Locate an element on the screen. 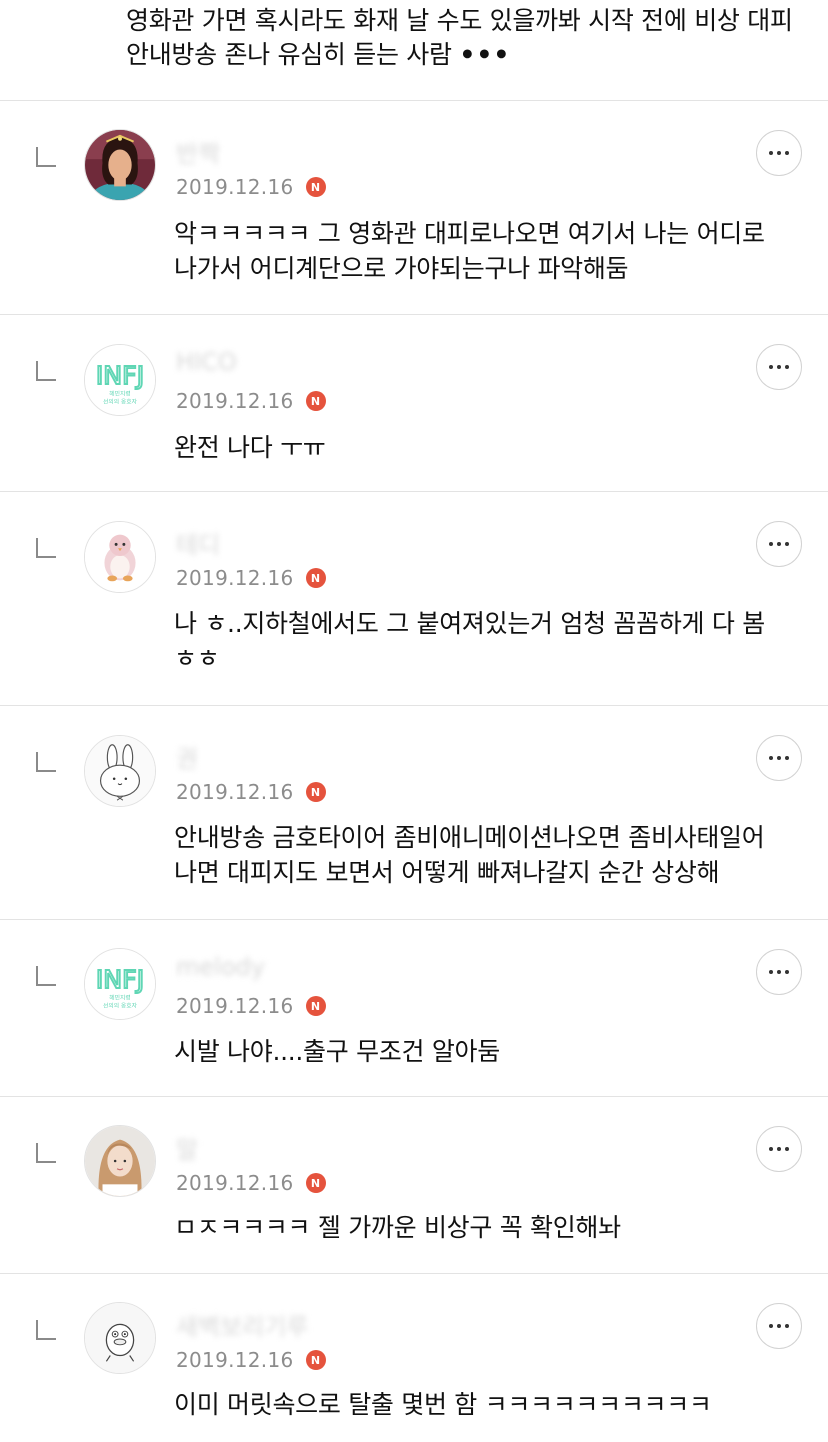 The image size is (828, 1442). commenter-nickname: 테디 is located at coordinates (198, 542).